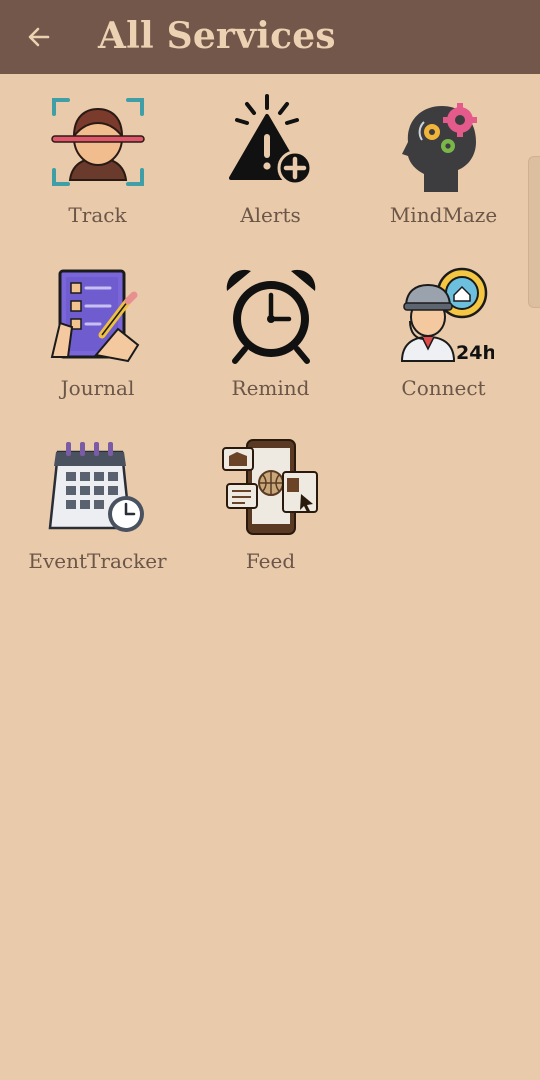  Describe the element at coordinates (98, 142) in the screenshot. I see `face-scan-icon` at that location.